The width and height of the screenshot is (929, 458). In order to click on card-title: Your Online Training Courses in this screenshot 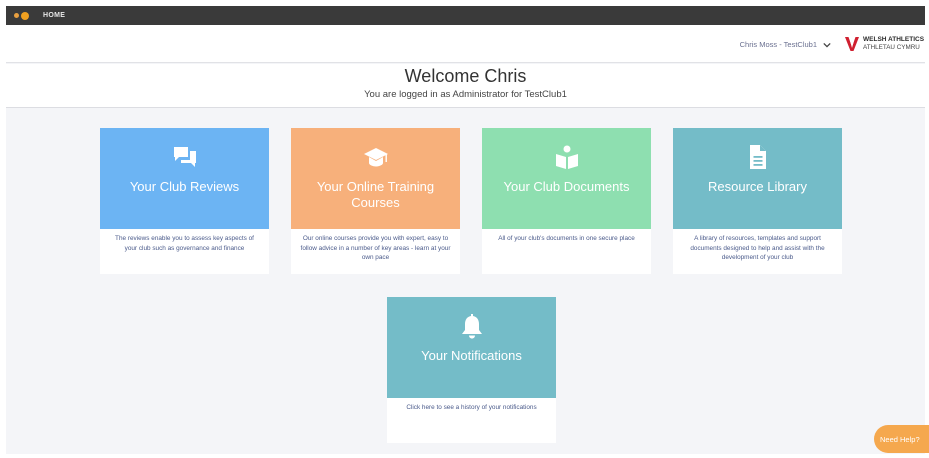, I will do `click(375, 194)`.